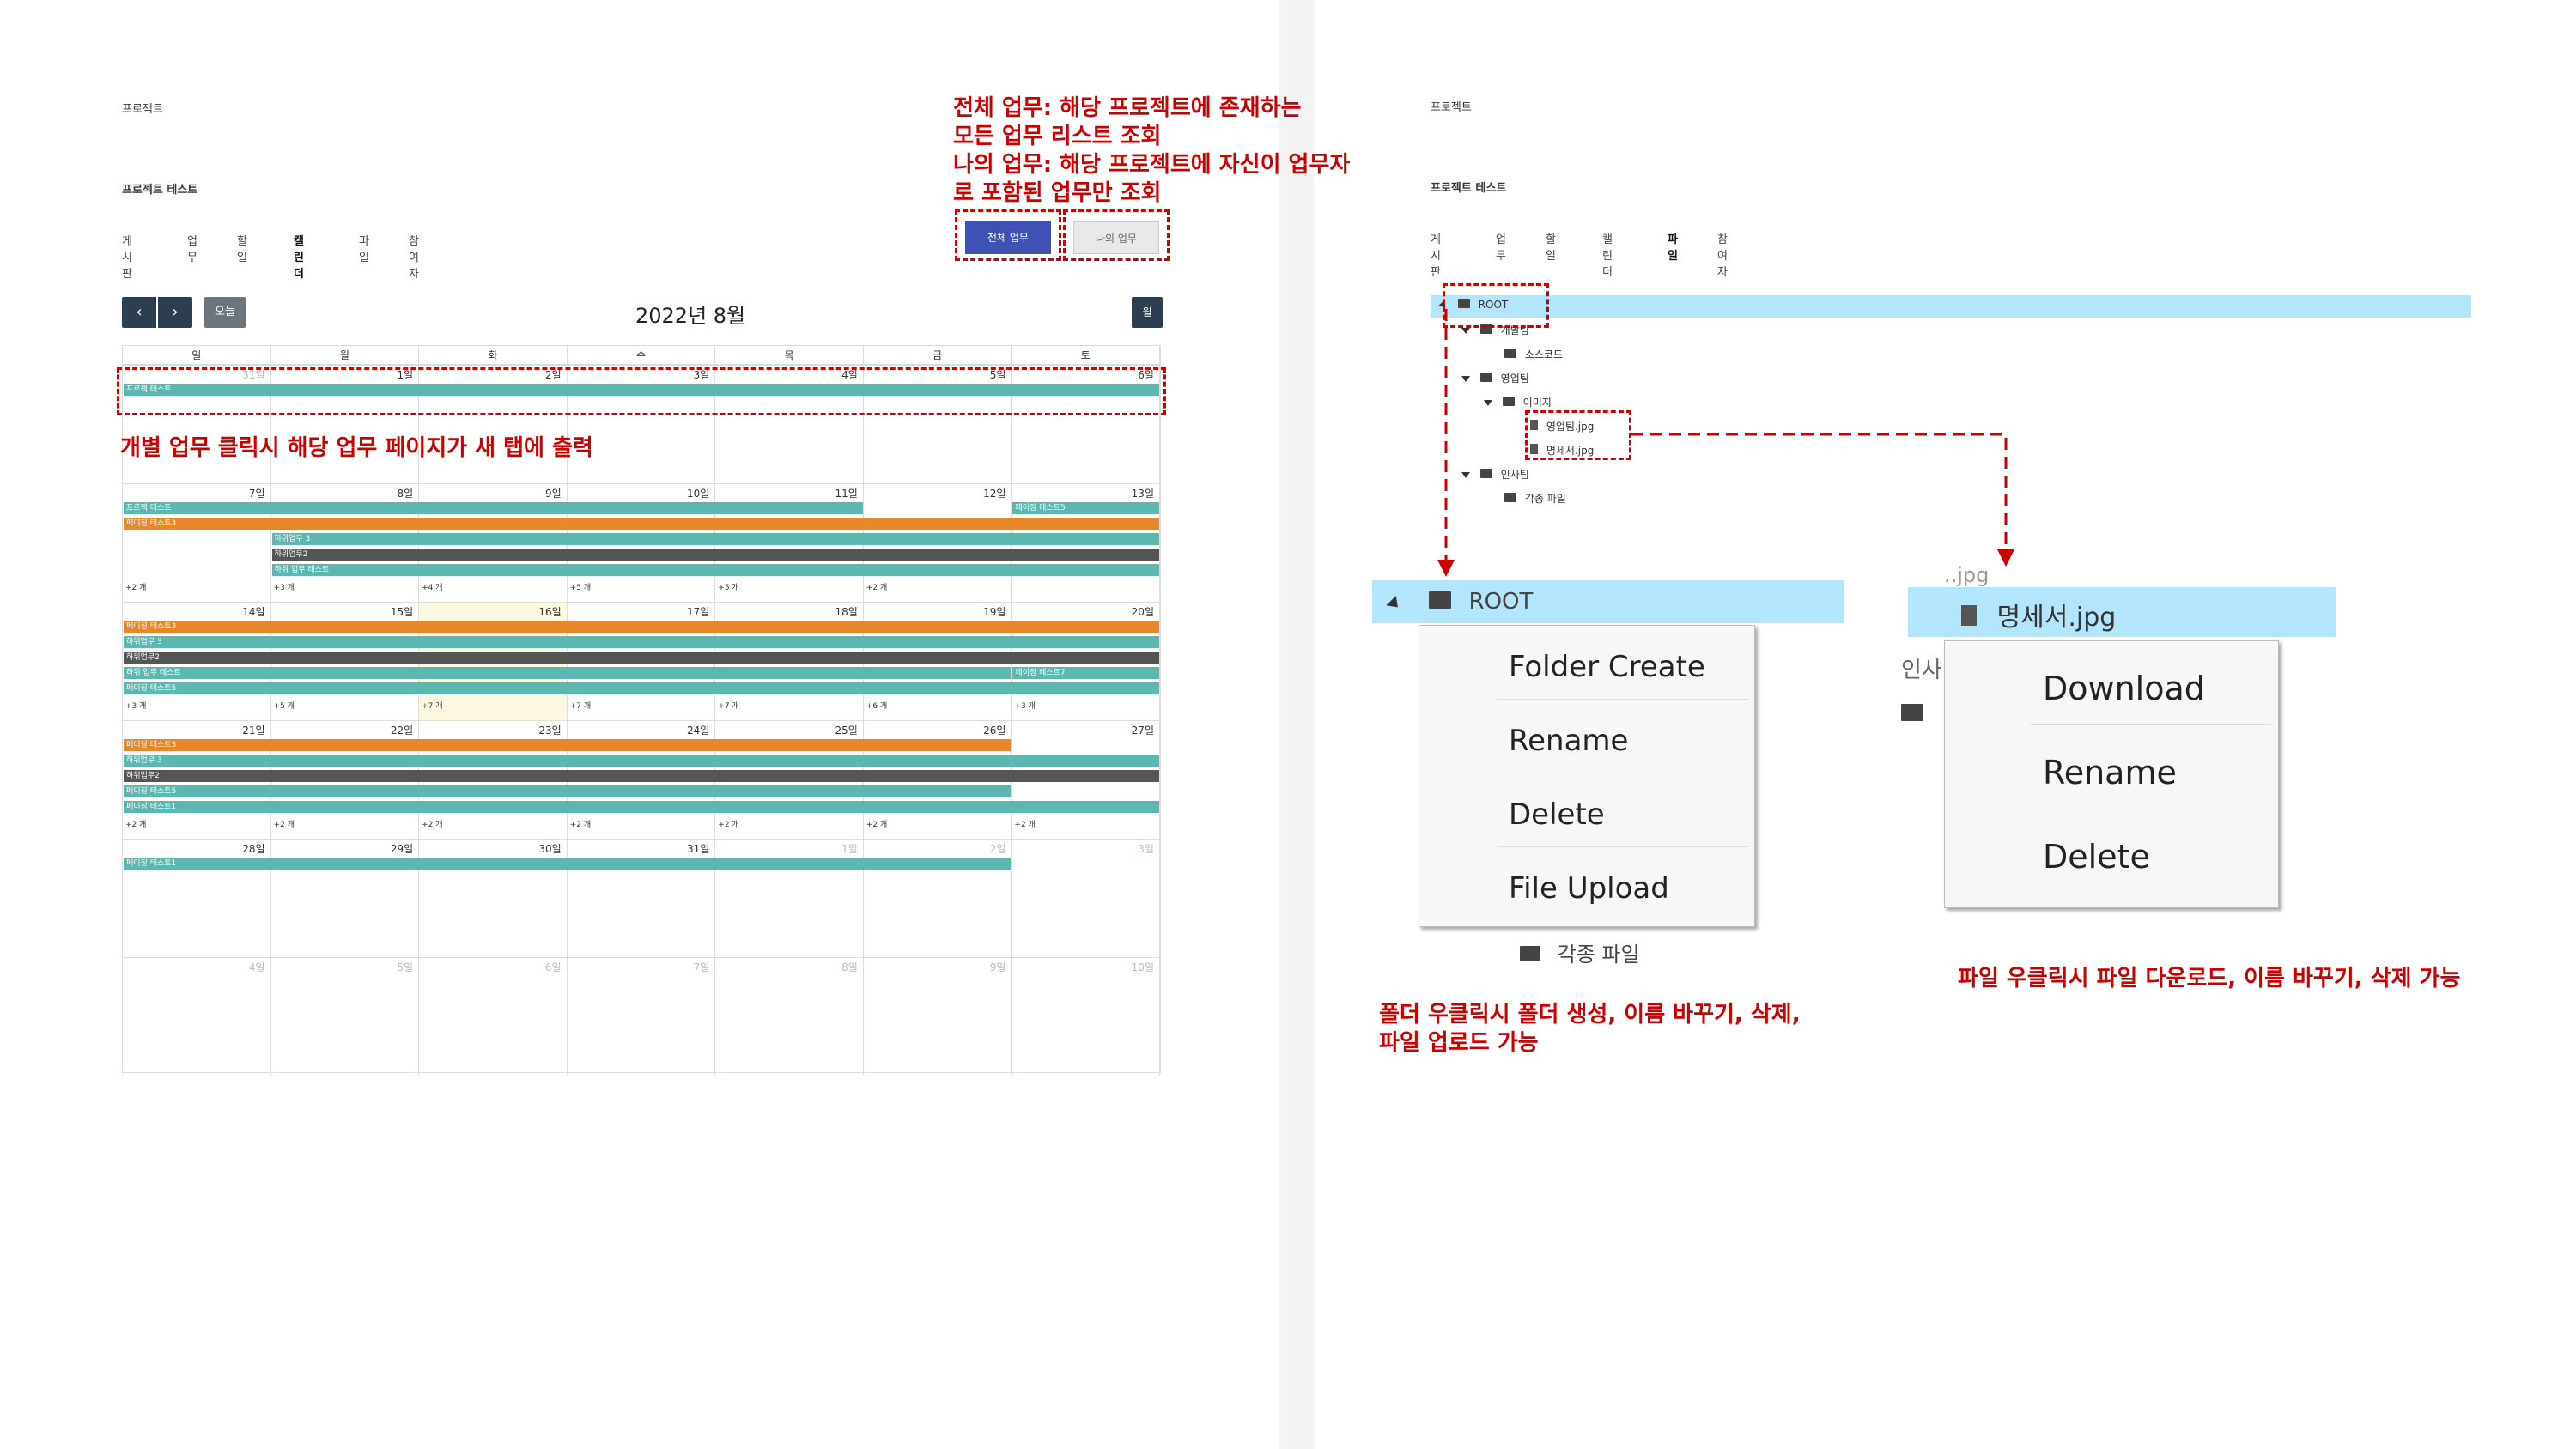 The image size is (2576, 1449). What do you see at coordinates (197, 1017) in the screenshot?
I see `calendar-day-cell: 4일` at bounding box center [197, 1017].